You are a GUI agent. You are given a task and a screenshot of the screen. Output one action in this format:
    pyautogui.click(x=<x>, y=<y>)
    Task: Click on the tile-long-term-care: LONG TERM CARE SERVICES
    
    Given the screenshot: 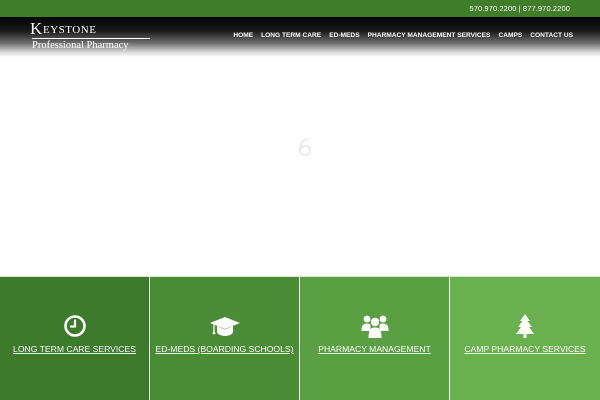 What is the action you would take?
    pyautogui.click(x=74, y=338)
    